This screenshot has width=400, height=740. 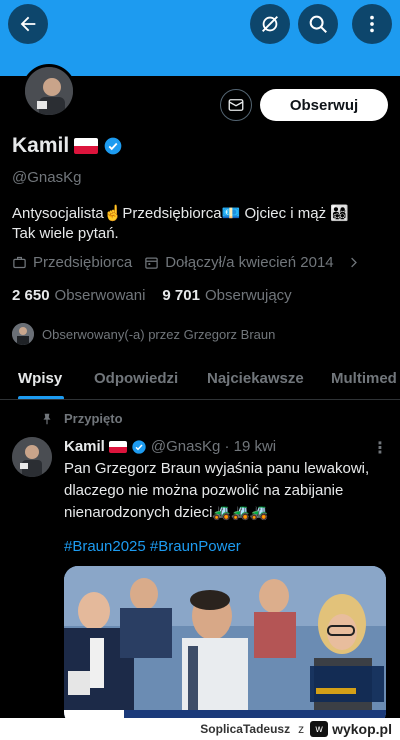 I want to click on tweet-more-icon: ⋮, so click(x=380, y=448).